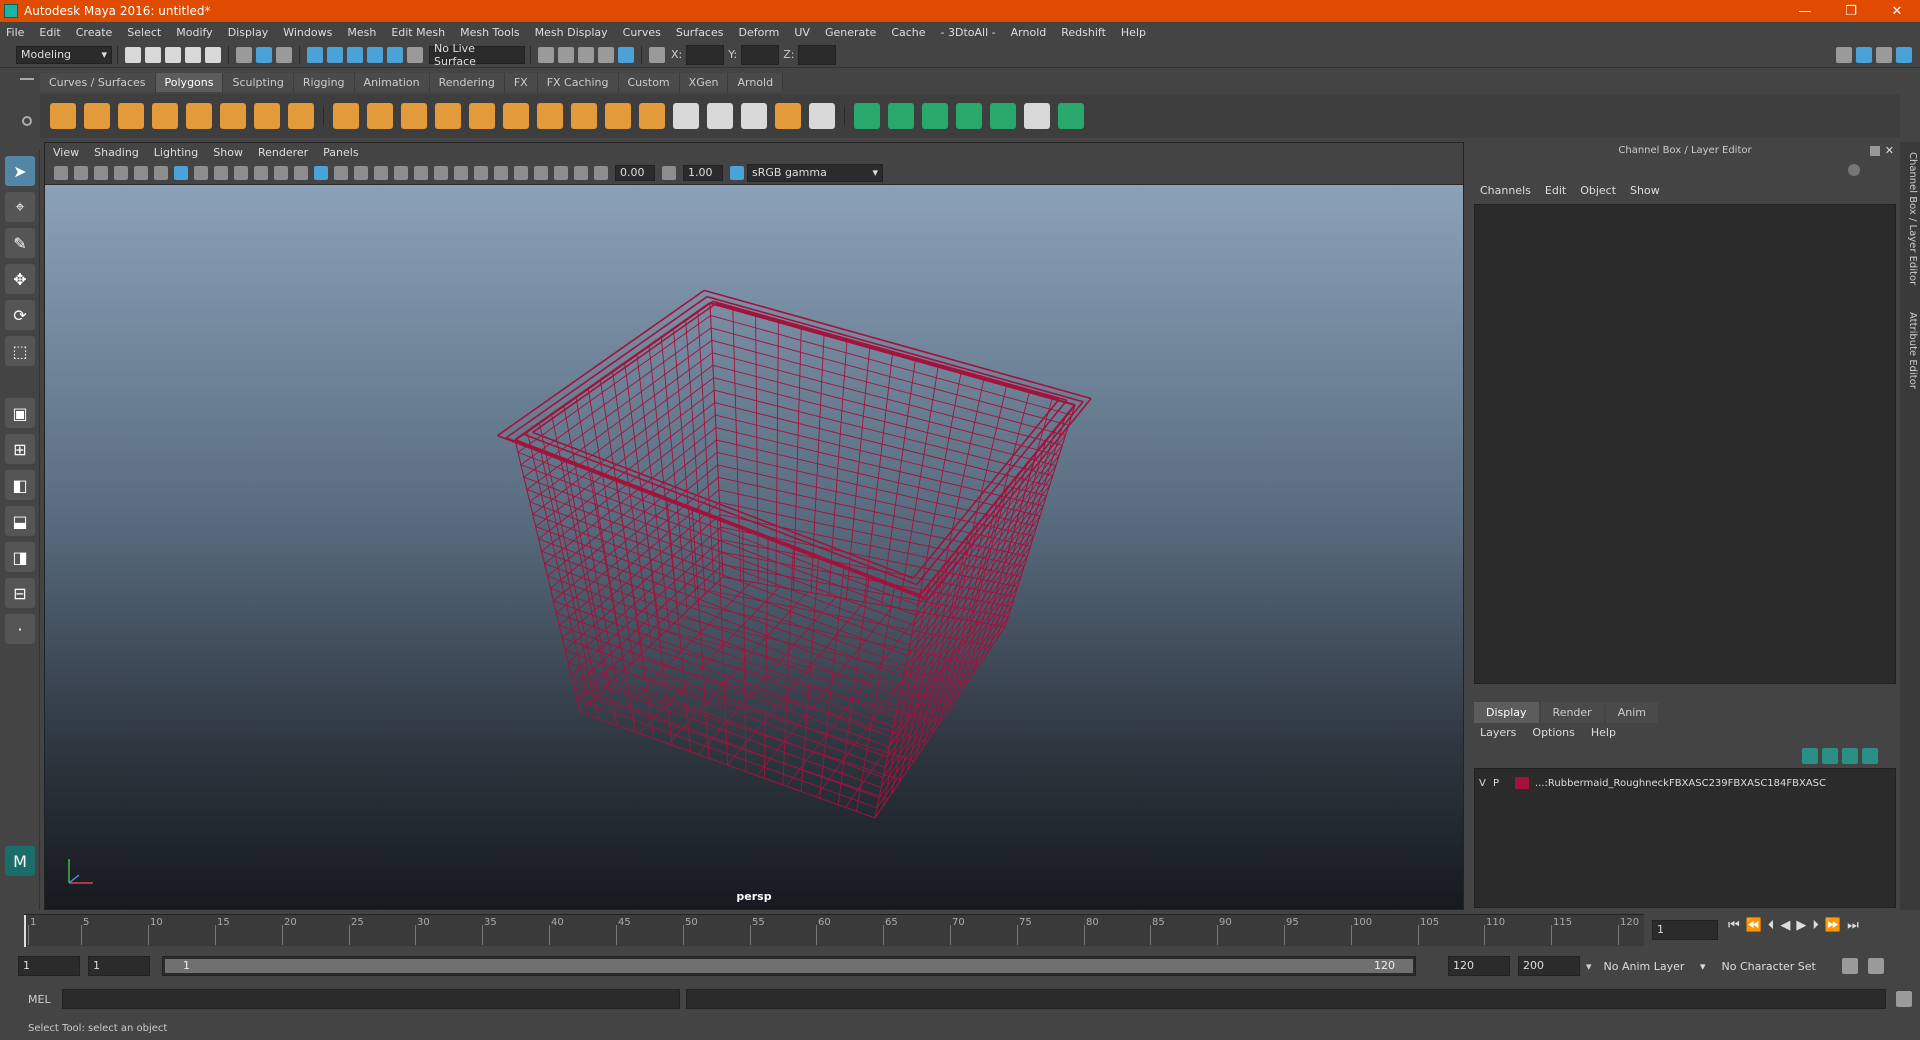  Describe the element at coordinates (415, 54) in the screenshot. I see `make-live-icon` at that location.